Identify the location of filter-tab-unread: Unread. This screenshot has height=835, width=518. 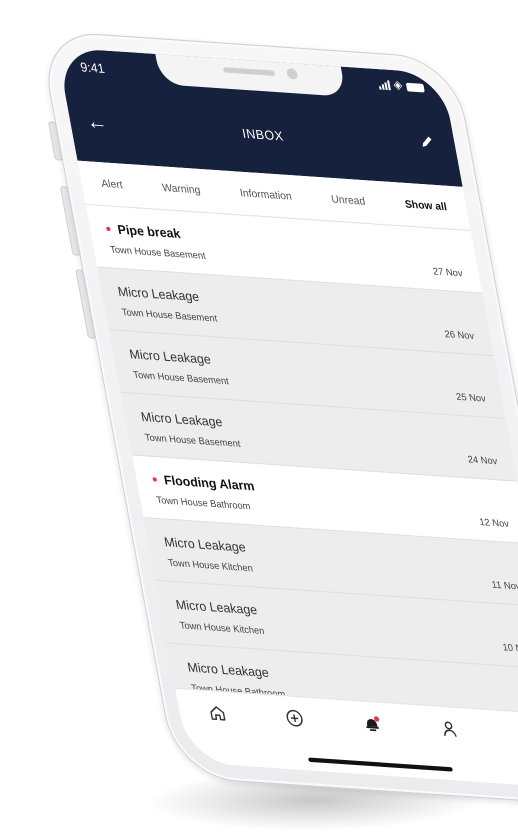
(348, 200).